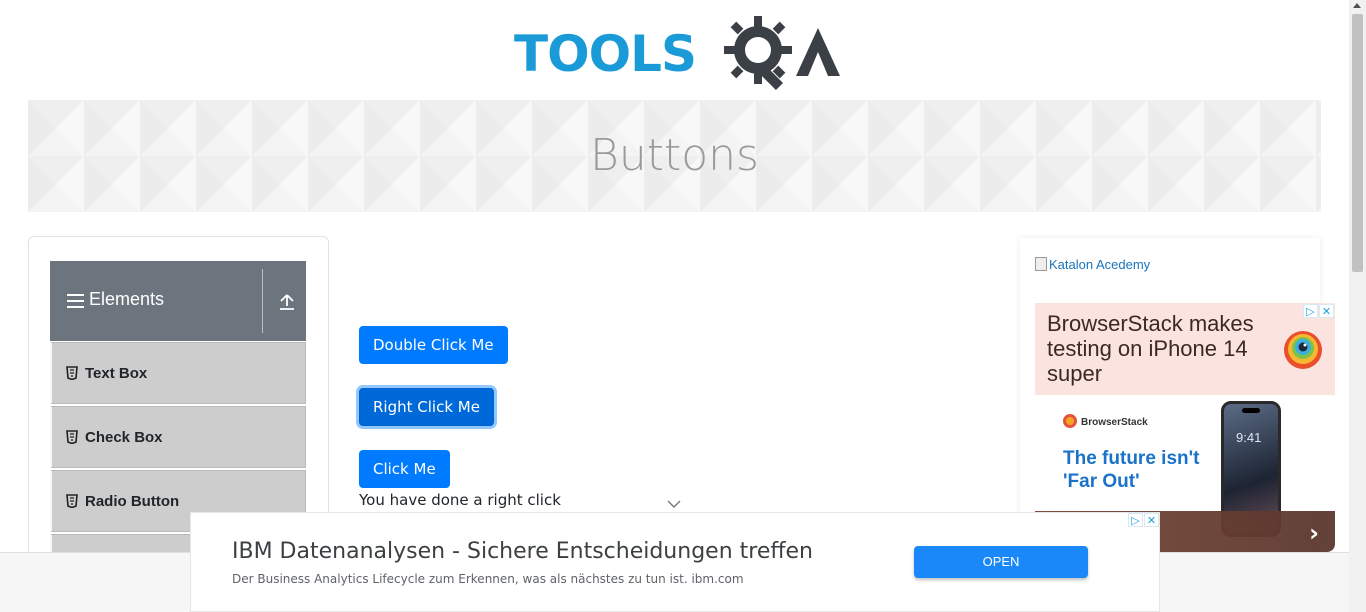  I want to click on sidebar-item-text-box: Text Box, so click(178, 373).